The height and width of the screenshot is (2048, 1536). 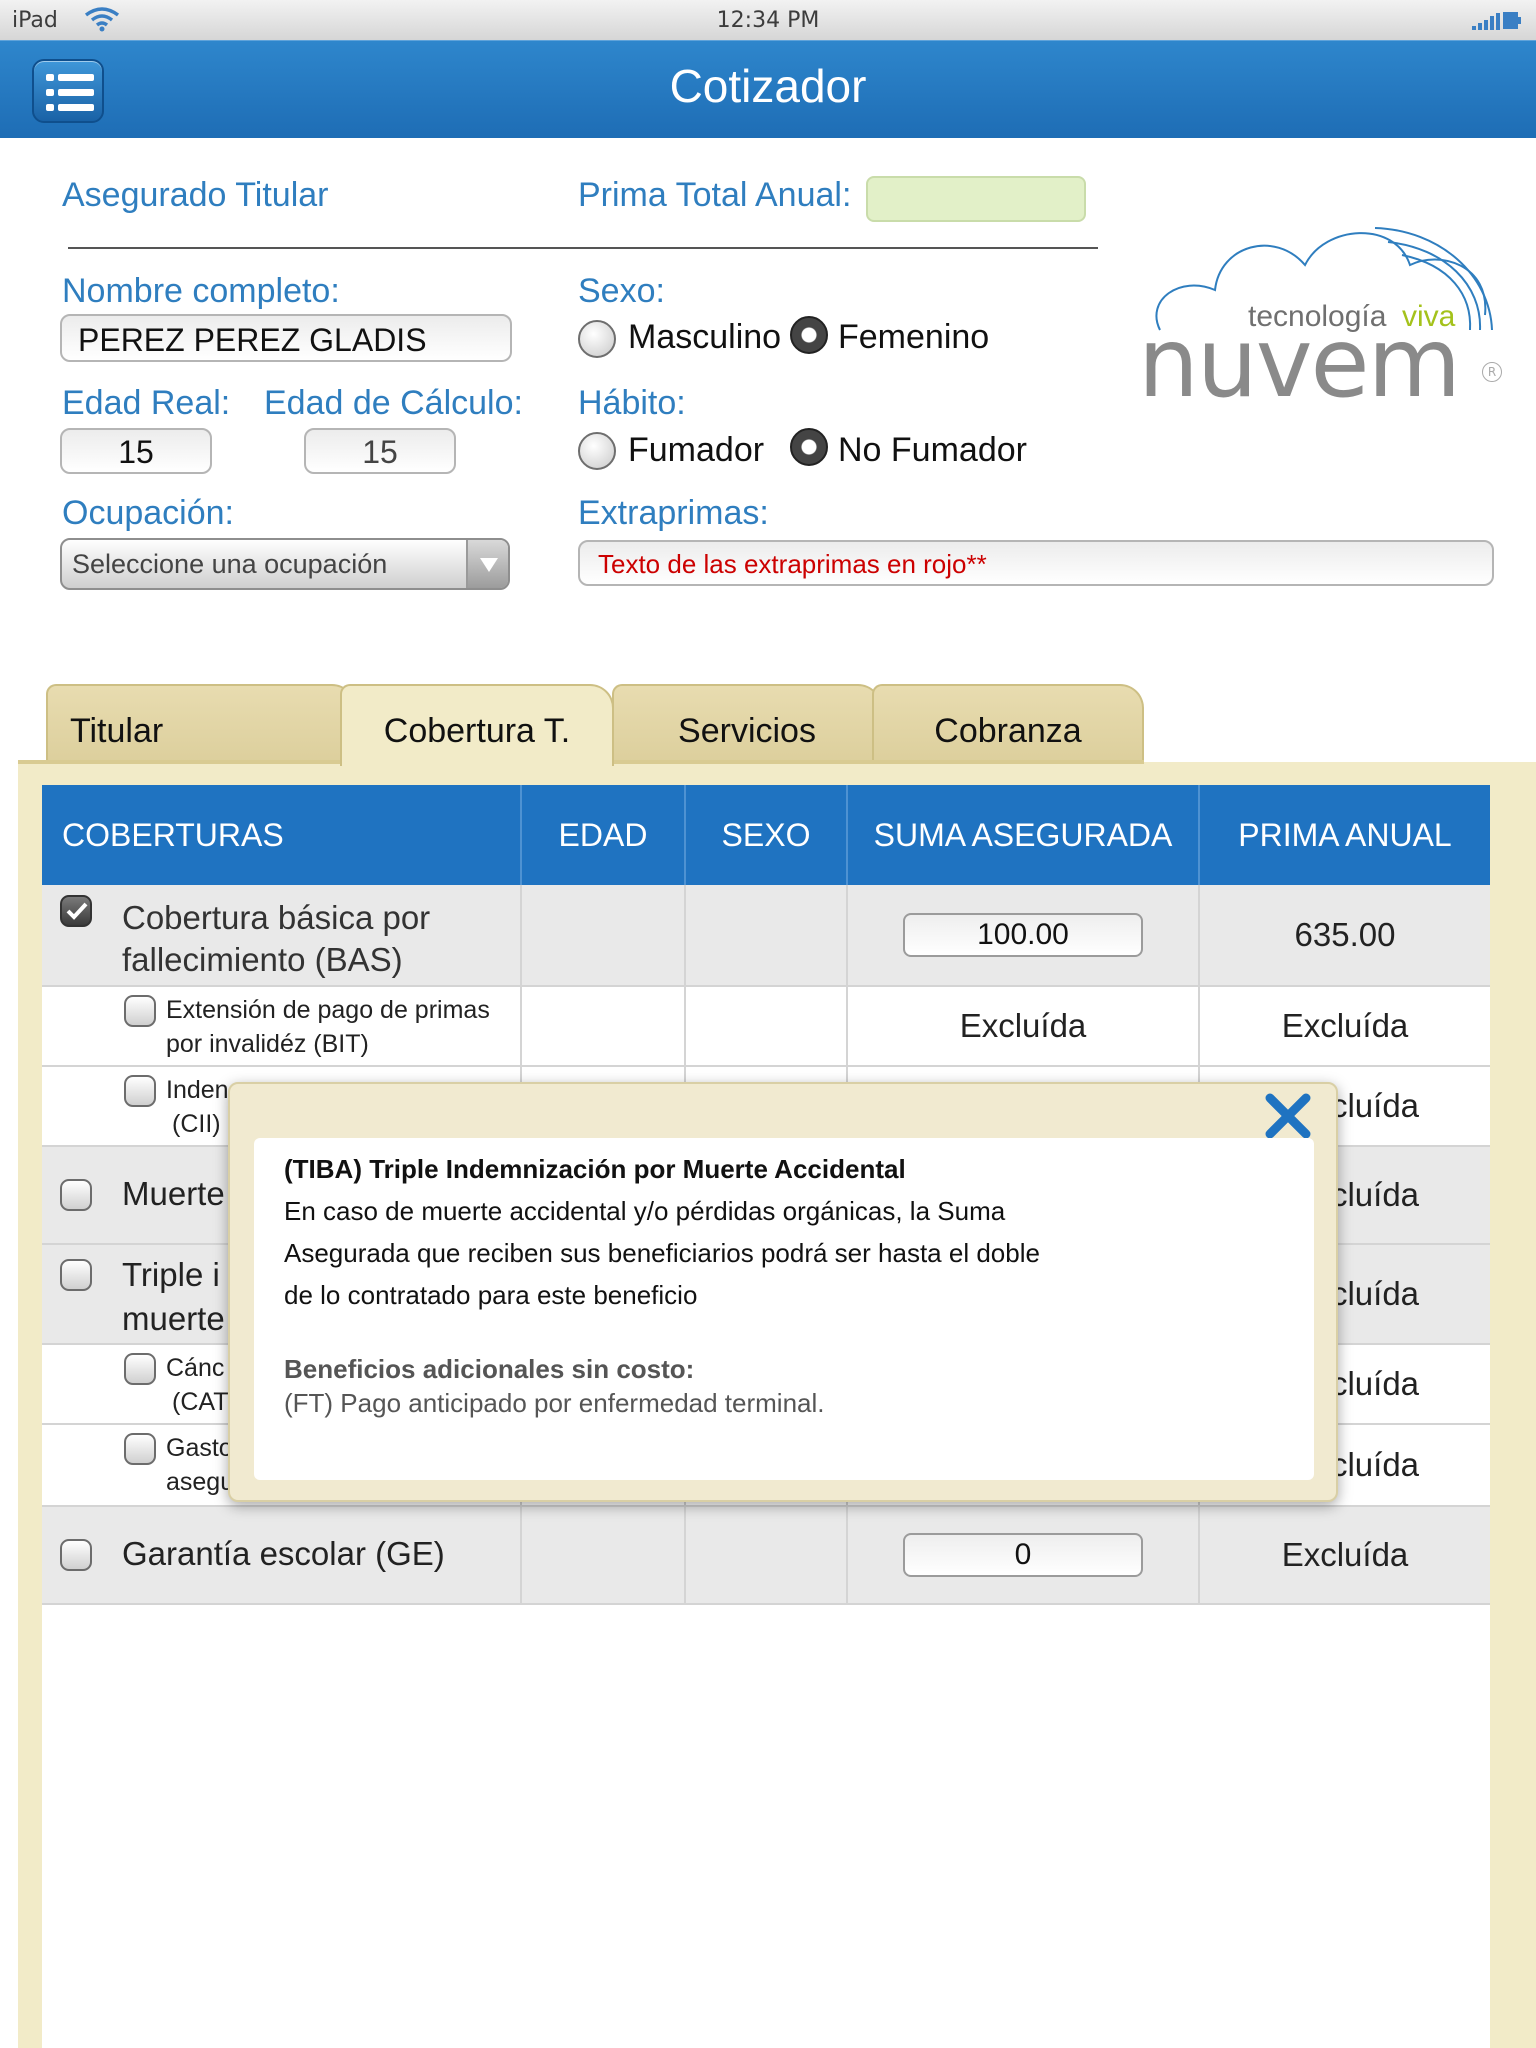 I want to click on radio-fumador, so click(x=597, y=451).